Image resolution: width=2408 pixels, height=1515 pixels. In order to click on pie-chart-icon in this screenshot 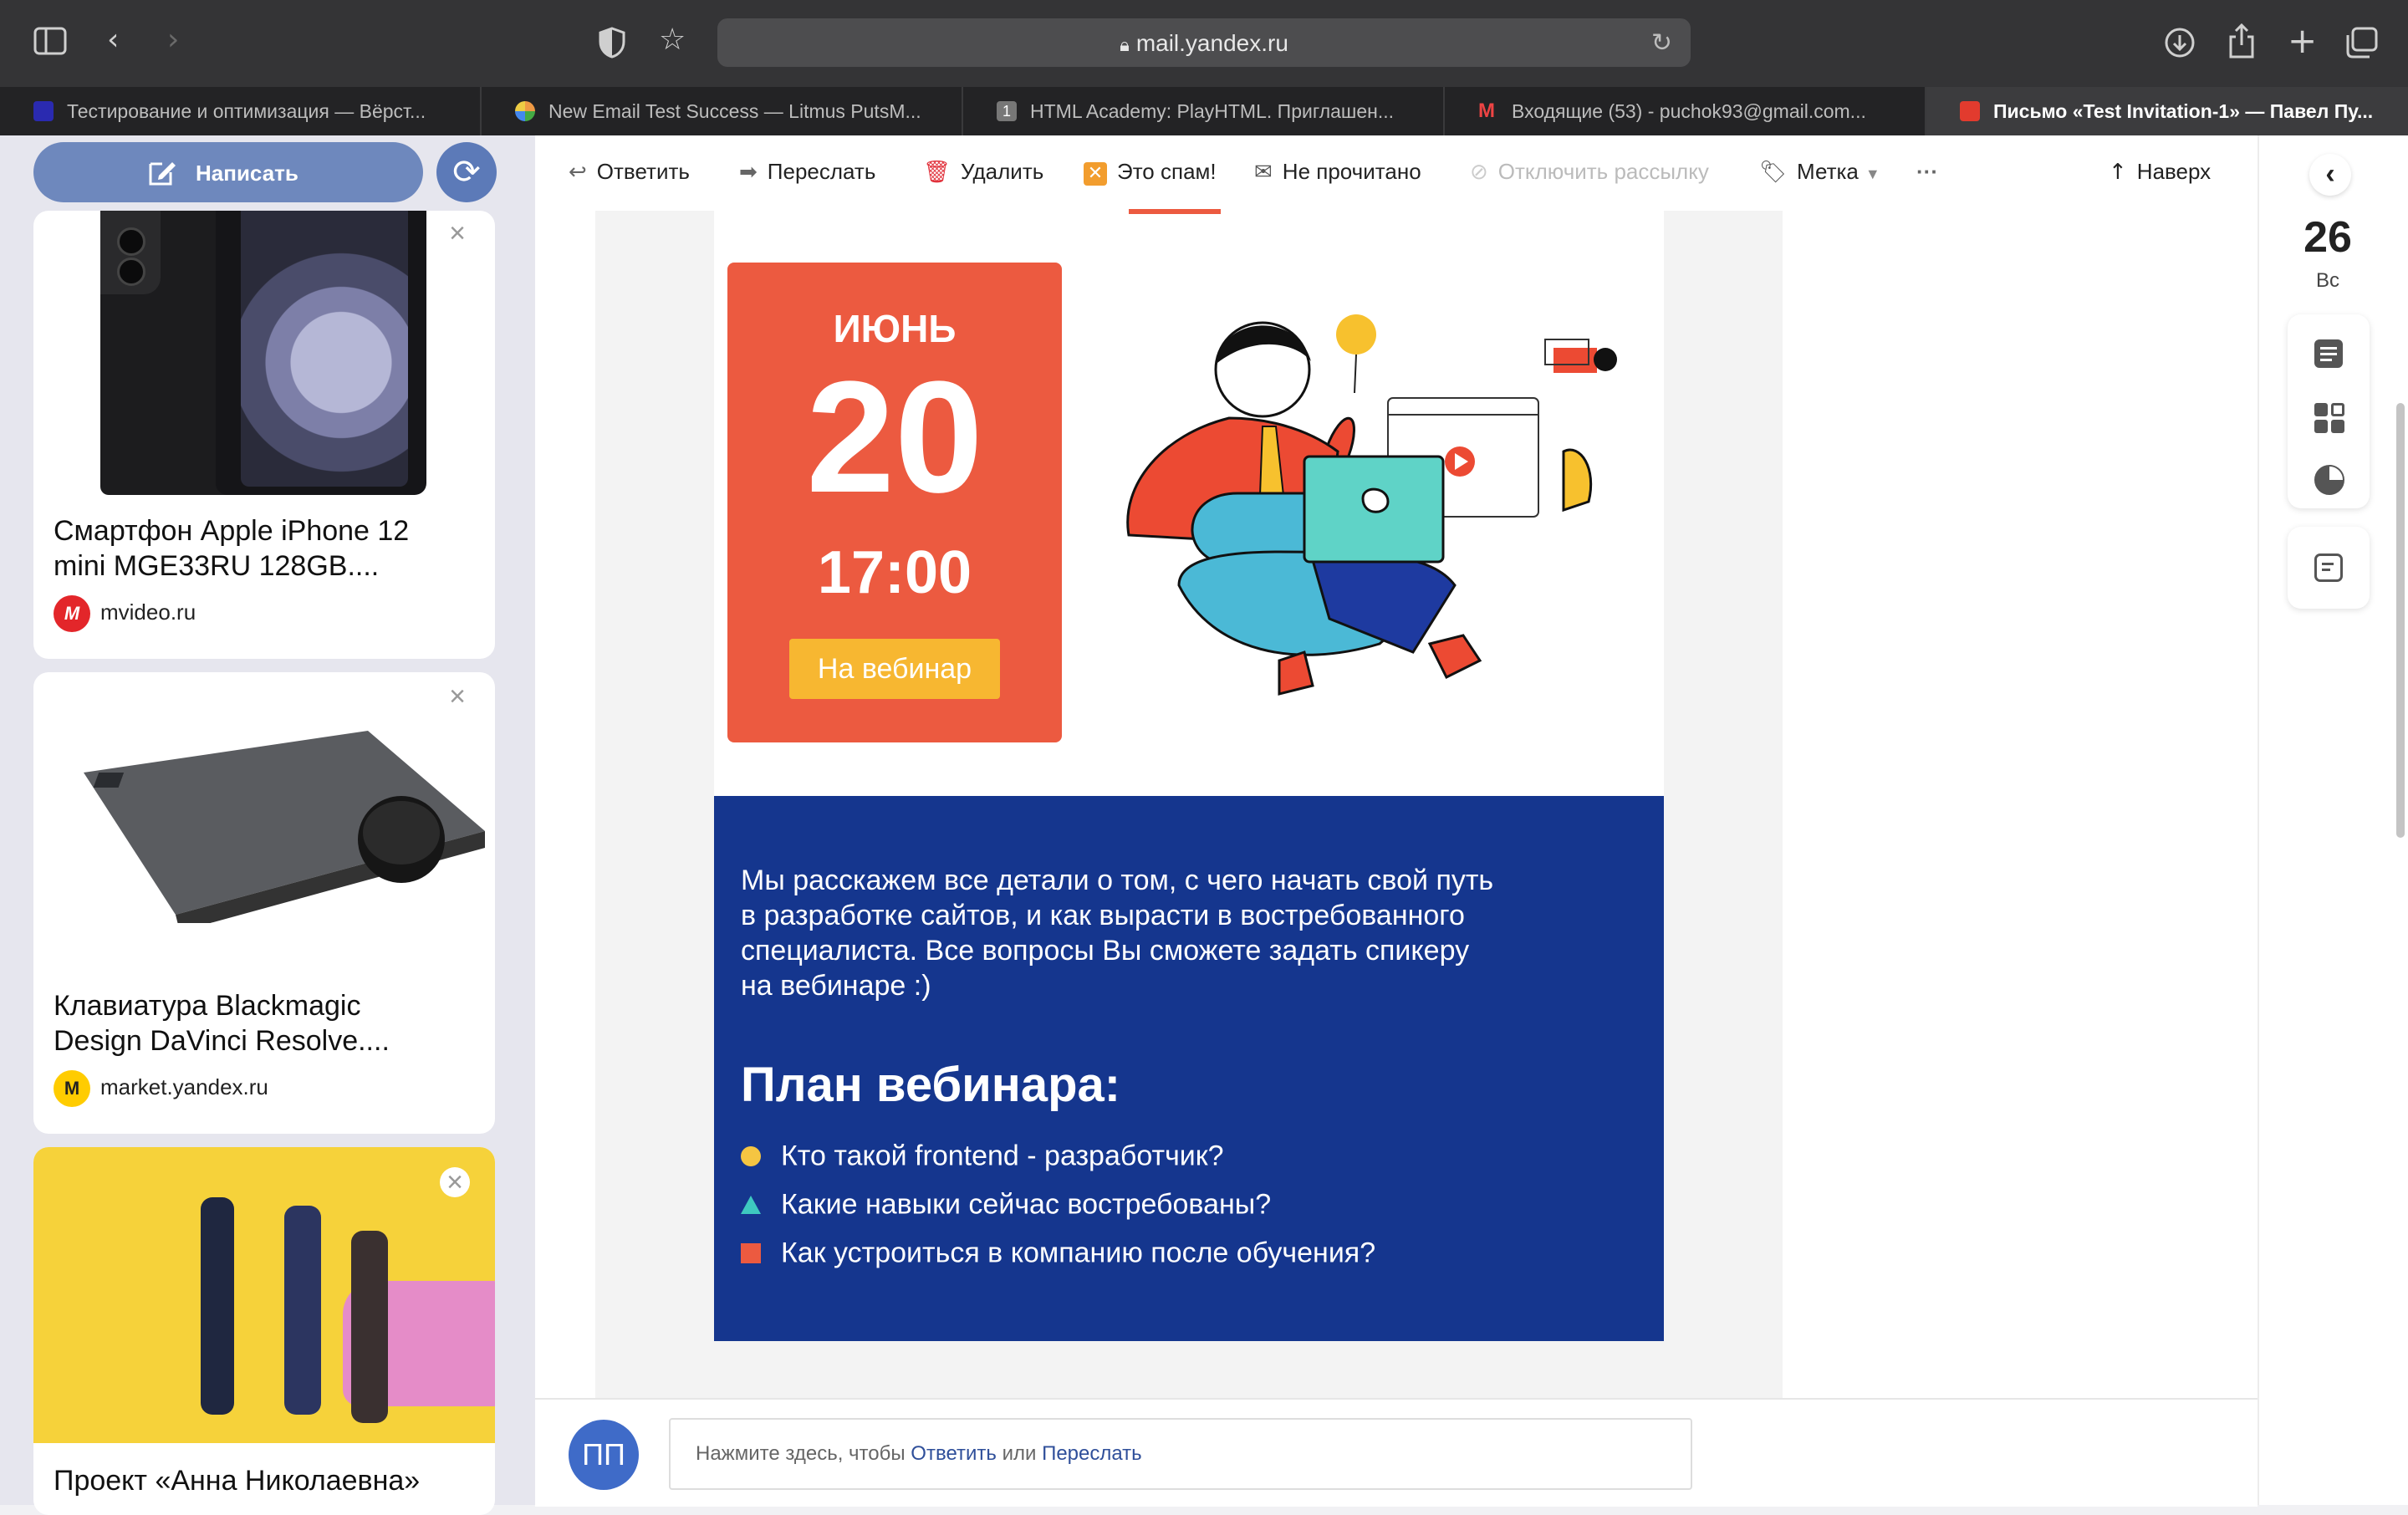, I will do `click(2329, 480)`.